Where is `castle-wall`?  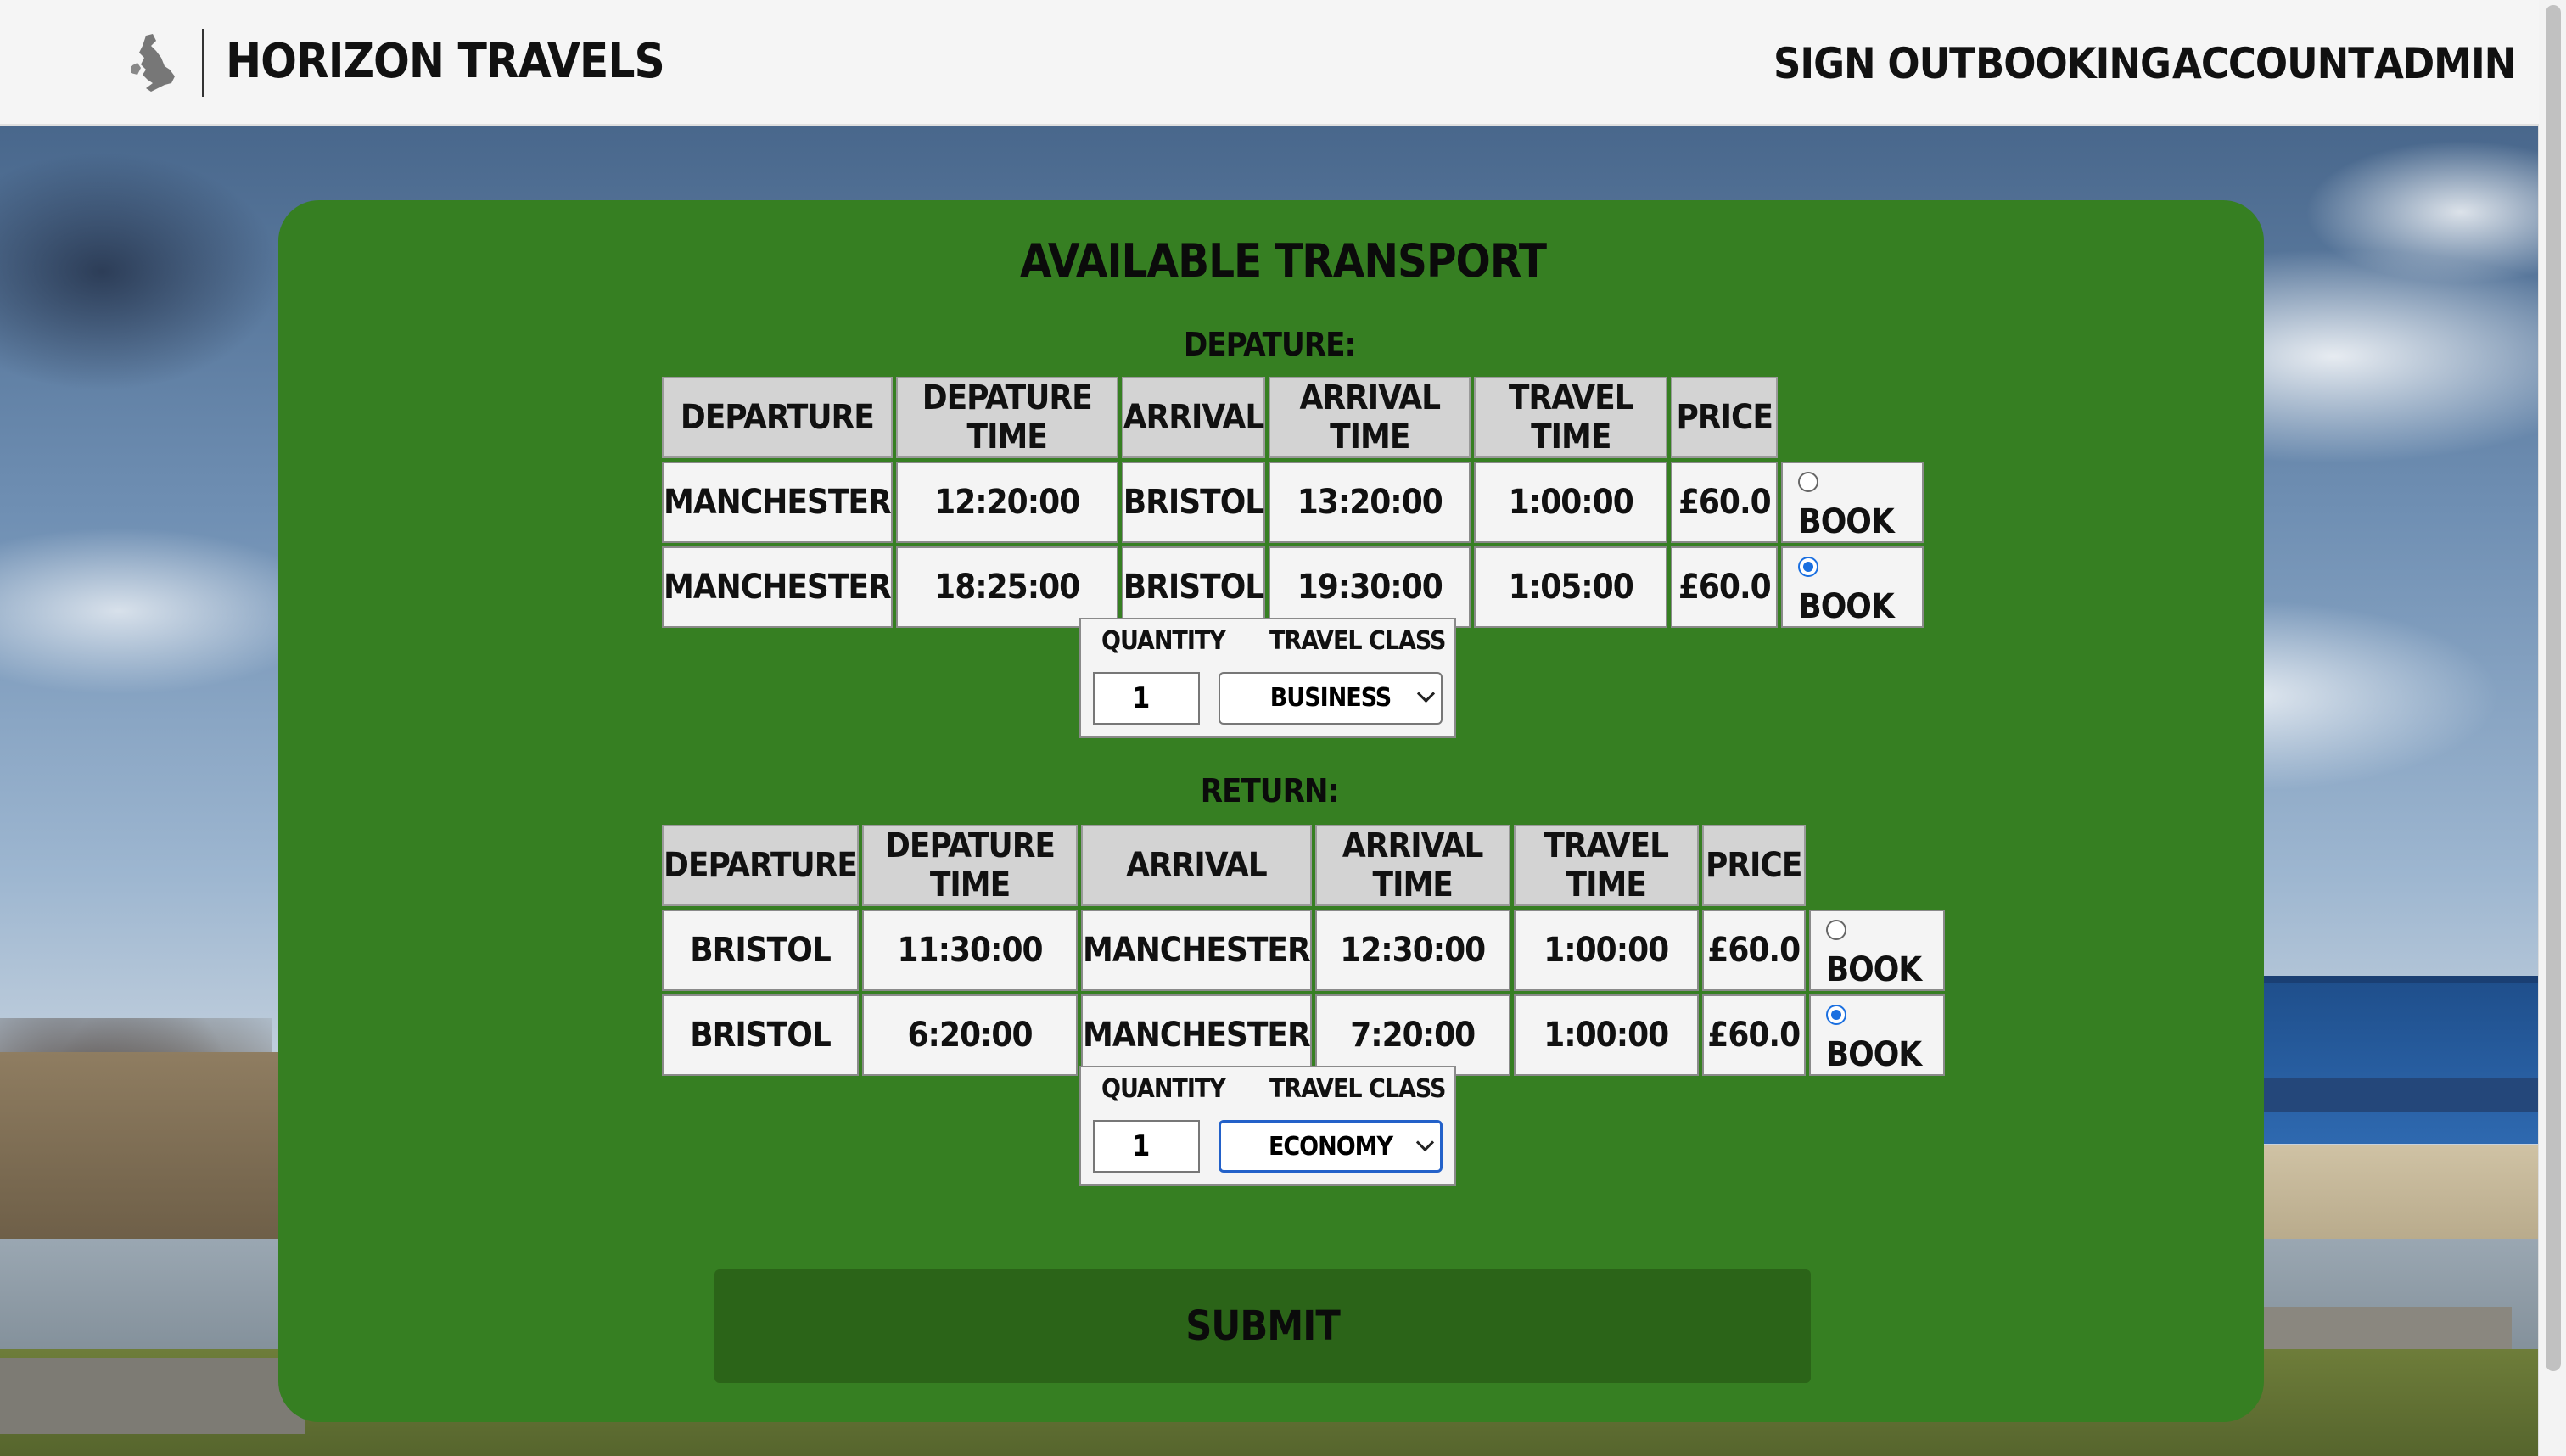
castle-wall is located at coordinates (140, 1149).